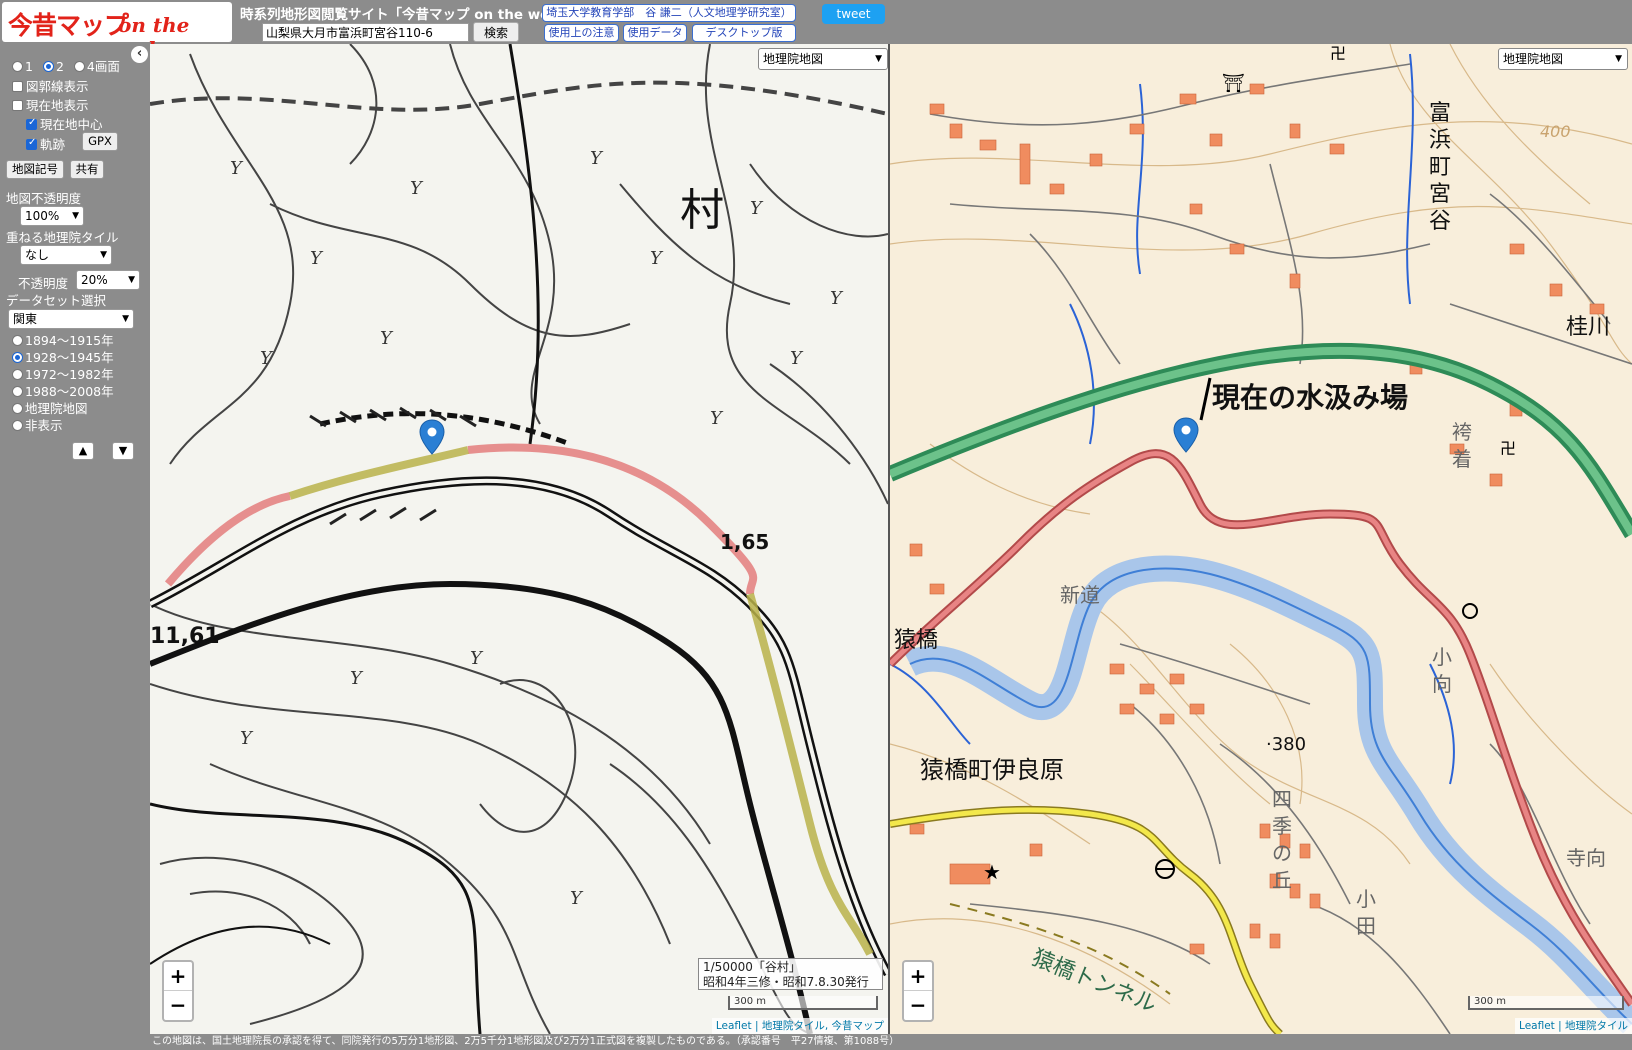 This screenshot has width=1632, height=1050. I want to click on right-zoom-control: + −, so click(918, 991).